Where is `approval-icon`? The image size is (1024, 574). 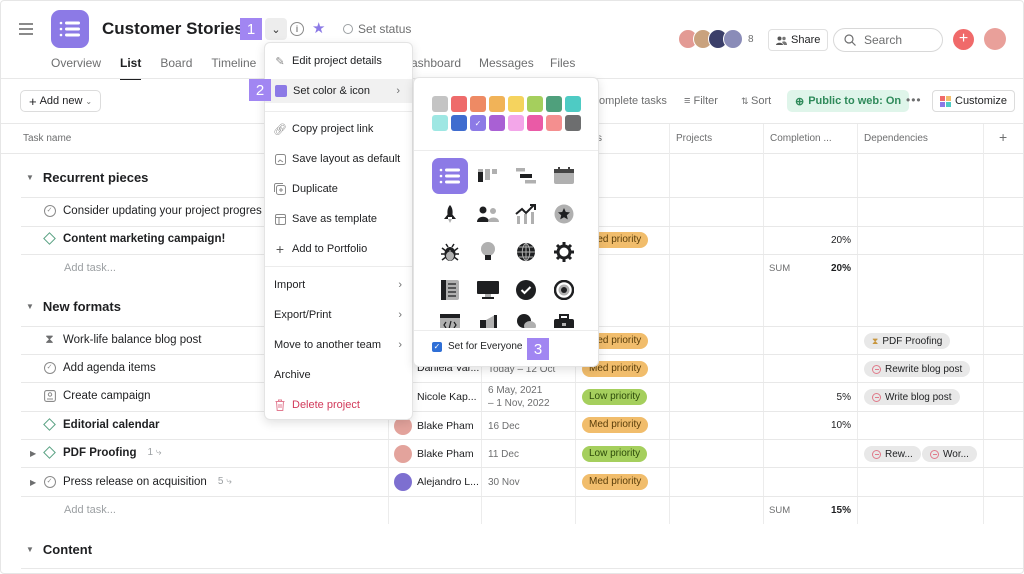 approval-icon is located at coordinates (49, 395).